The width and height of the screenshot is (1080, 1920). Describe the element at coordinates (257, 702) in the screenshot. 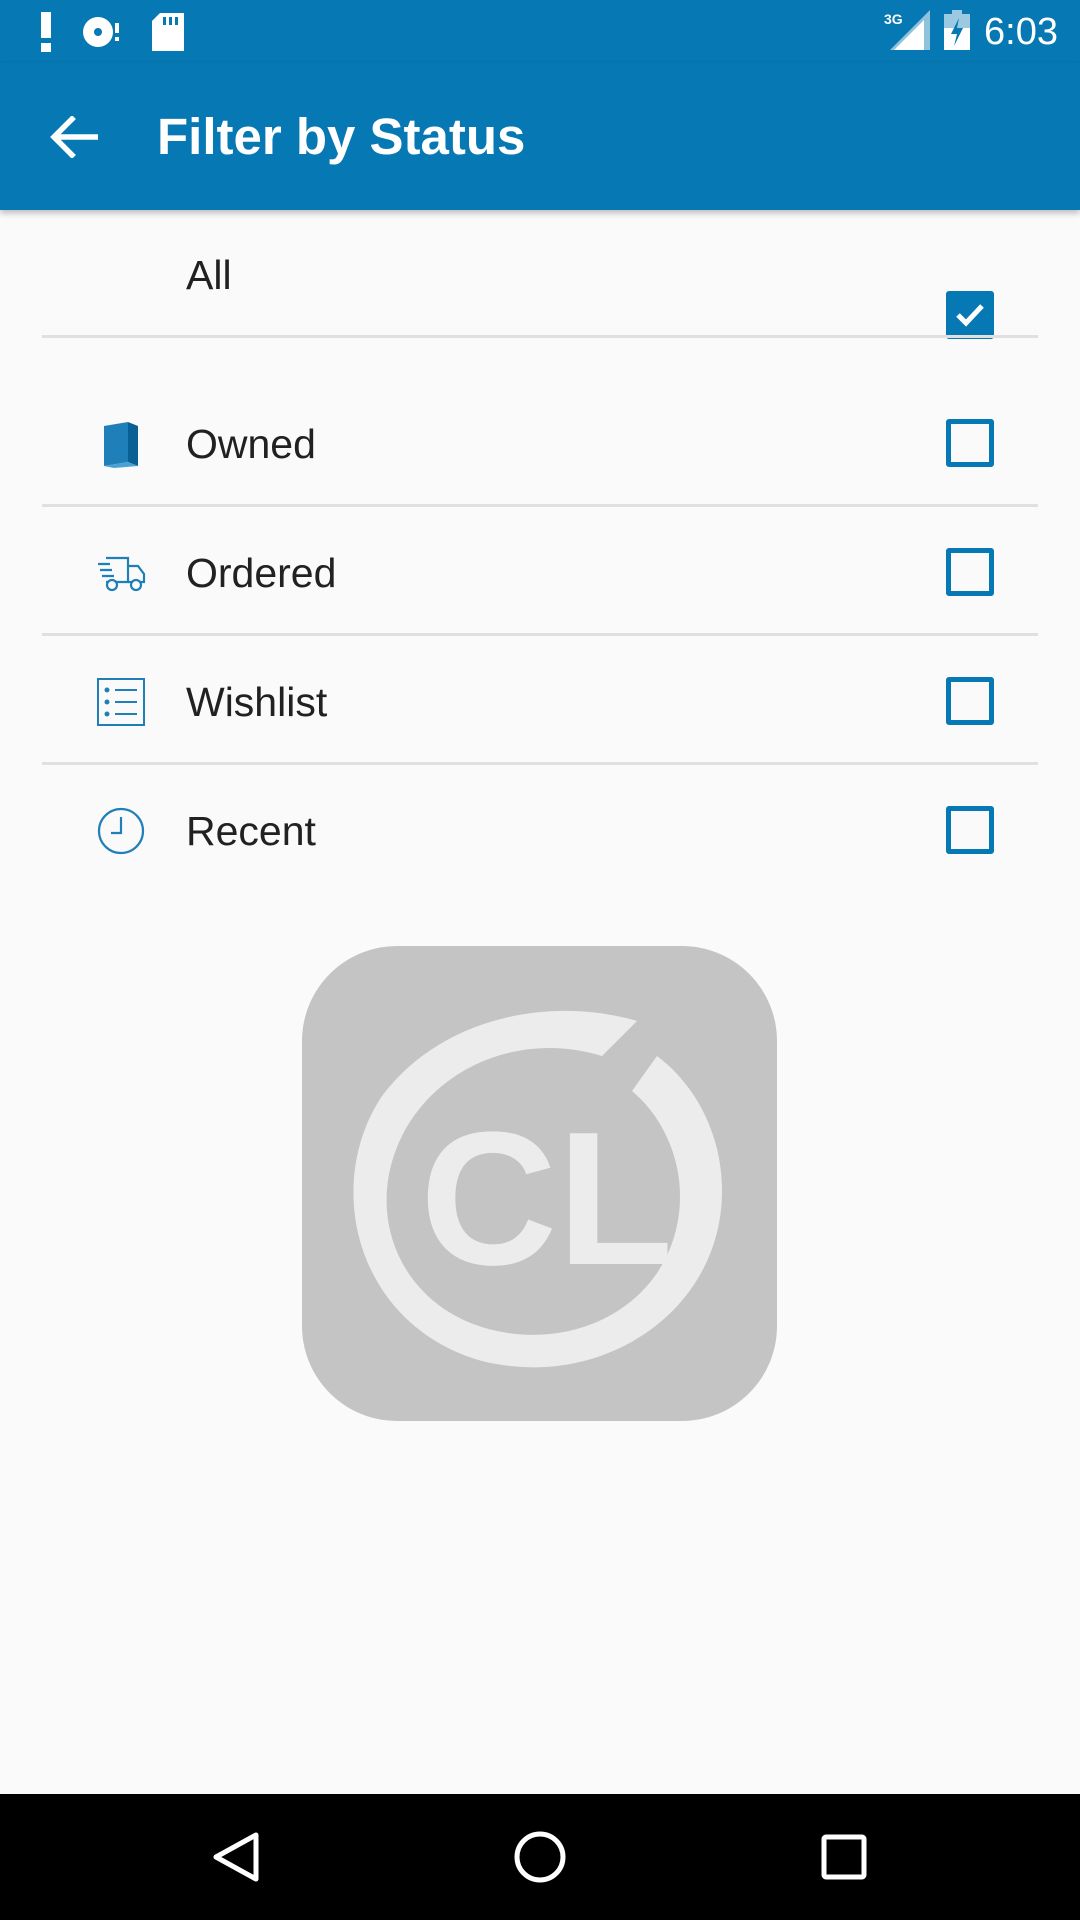

I see `filter-label: Wishlist` at that location.